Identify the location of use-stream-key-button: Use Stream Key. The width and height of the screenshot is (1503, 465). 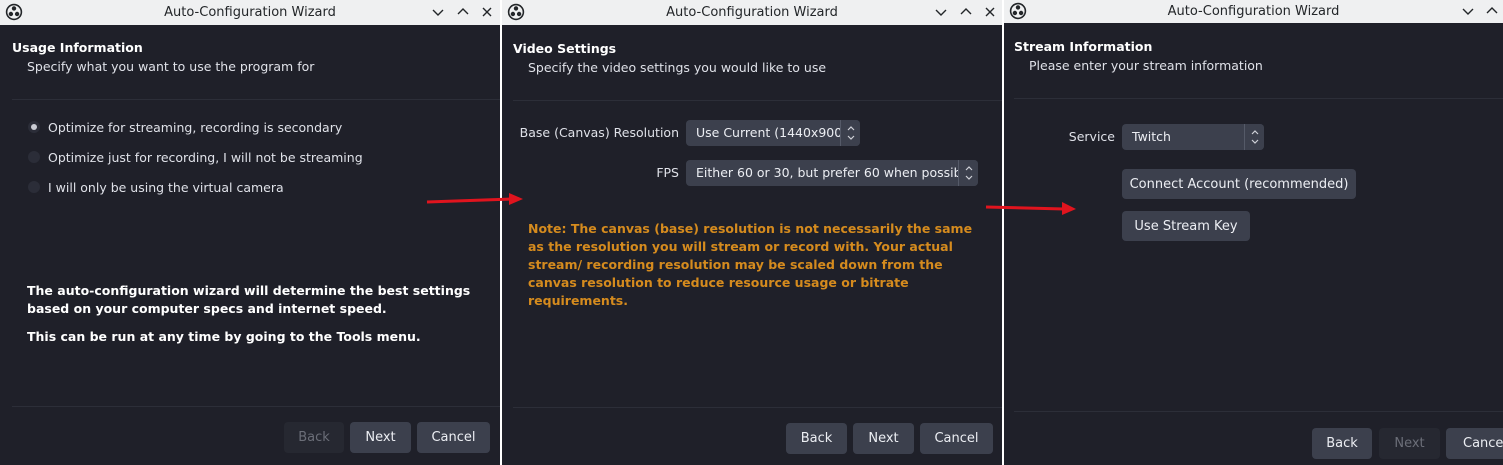
(1186, 226).